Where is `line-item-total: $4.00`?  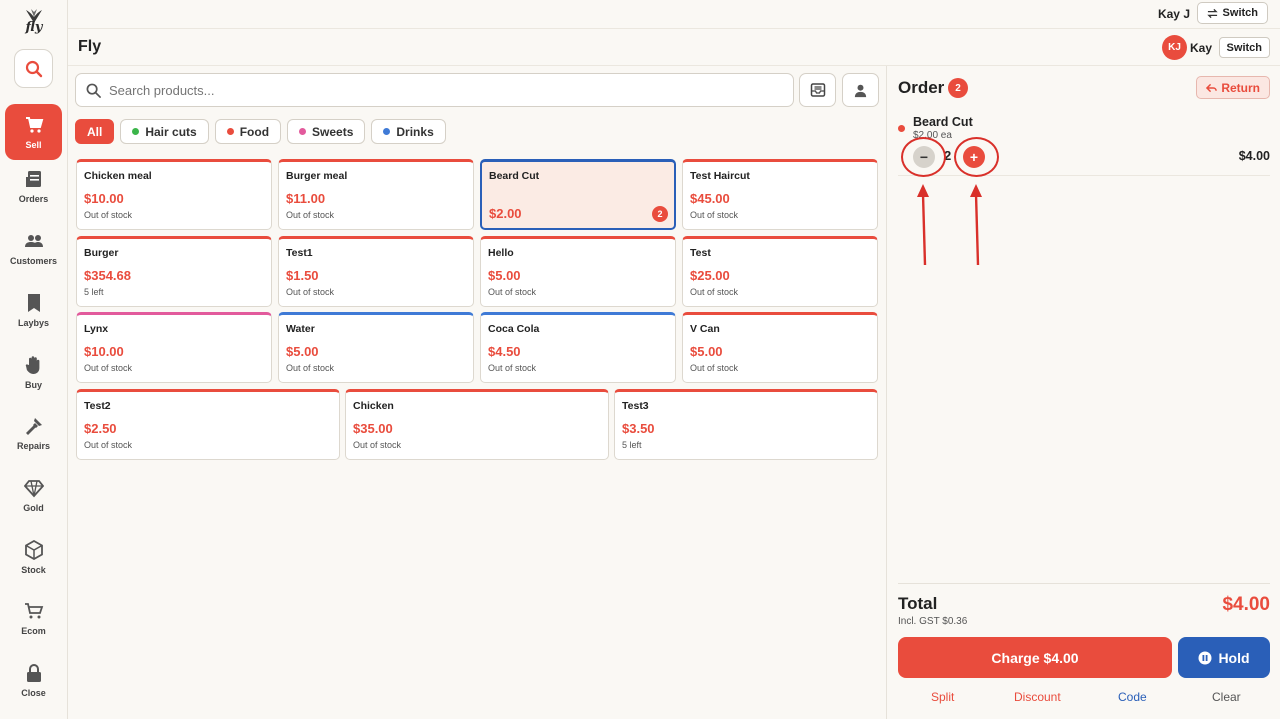 line-item-total: $4.00 is located at coordinates (1254, 156).